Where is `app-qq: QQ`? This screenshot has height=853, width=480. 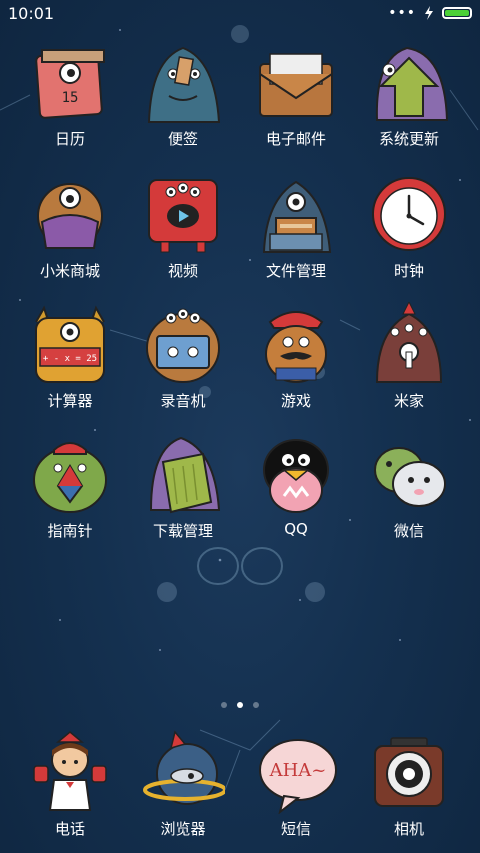
app-qq: QQ is located at coordinates (296, 485).